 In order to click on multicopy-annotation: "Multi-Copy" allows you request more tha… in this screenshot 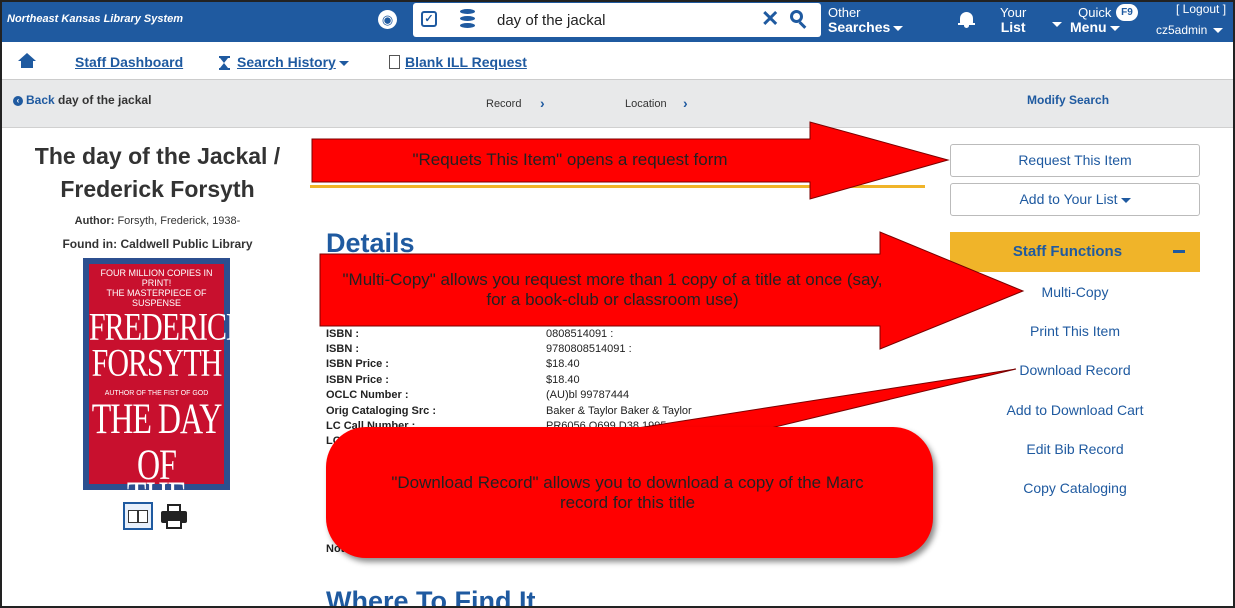, I will do `click(612, 289)`.